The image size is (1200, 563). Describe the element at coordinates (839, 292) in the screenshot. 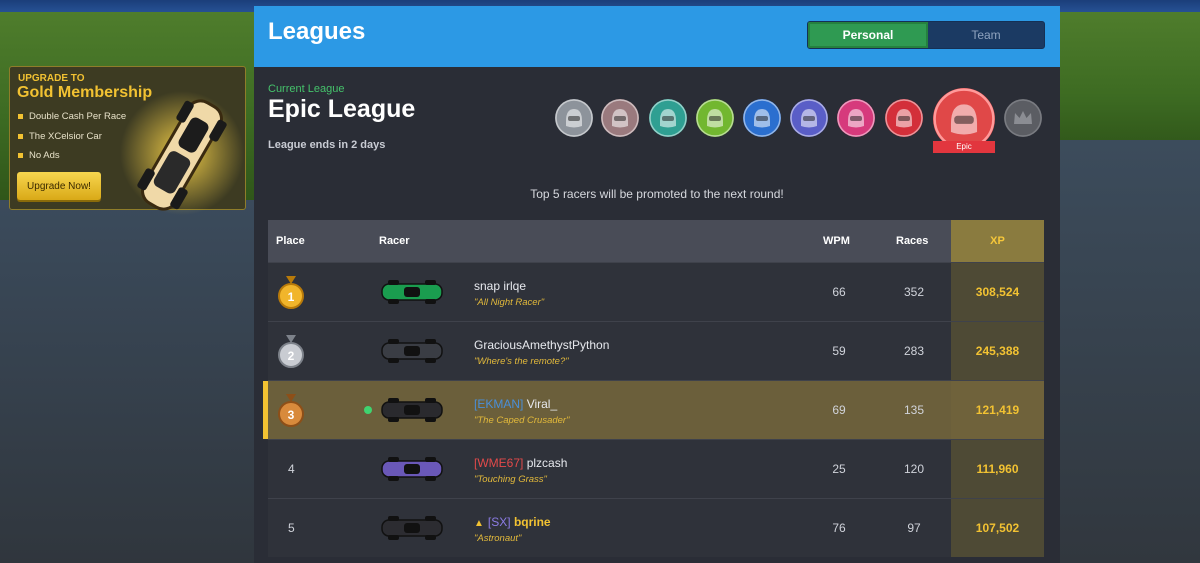

I see `wpm-value: 66` at that location.